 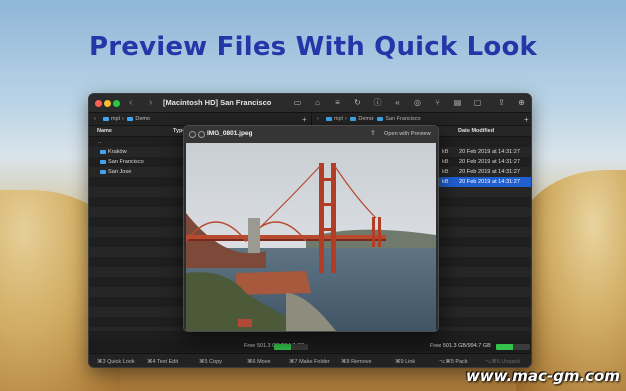 I want to click on close-quick-look-icon, so click(x=192, y=134).